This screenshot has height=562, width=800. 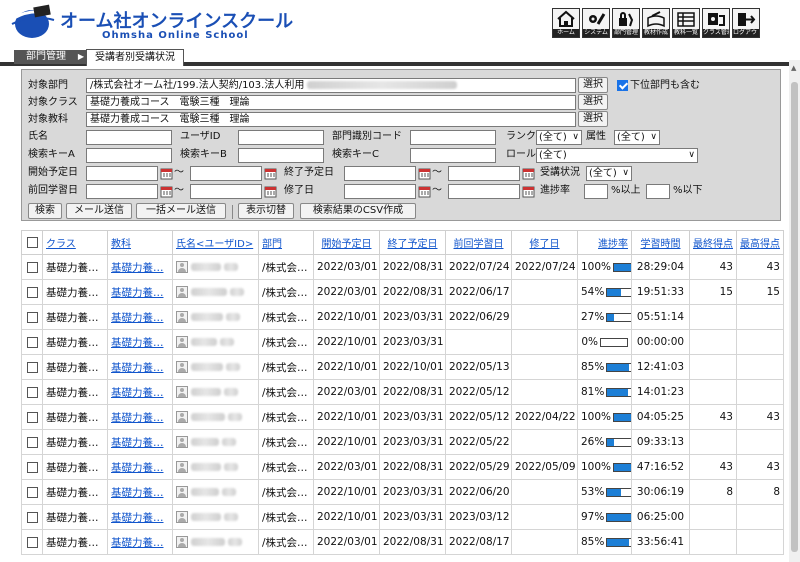 I want to click on toolbar-department-button: 部門管理, so click(x=626, y=23).